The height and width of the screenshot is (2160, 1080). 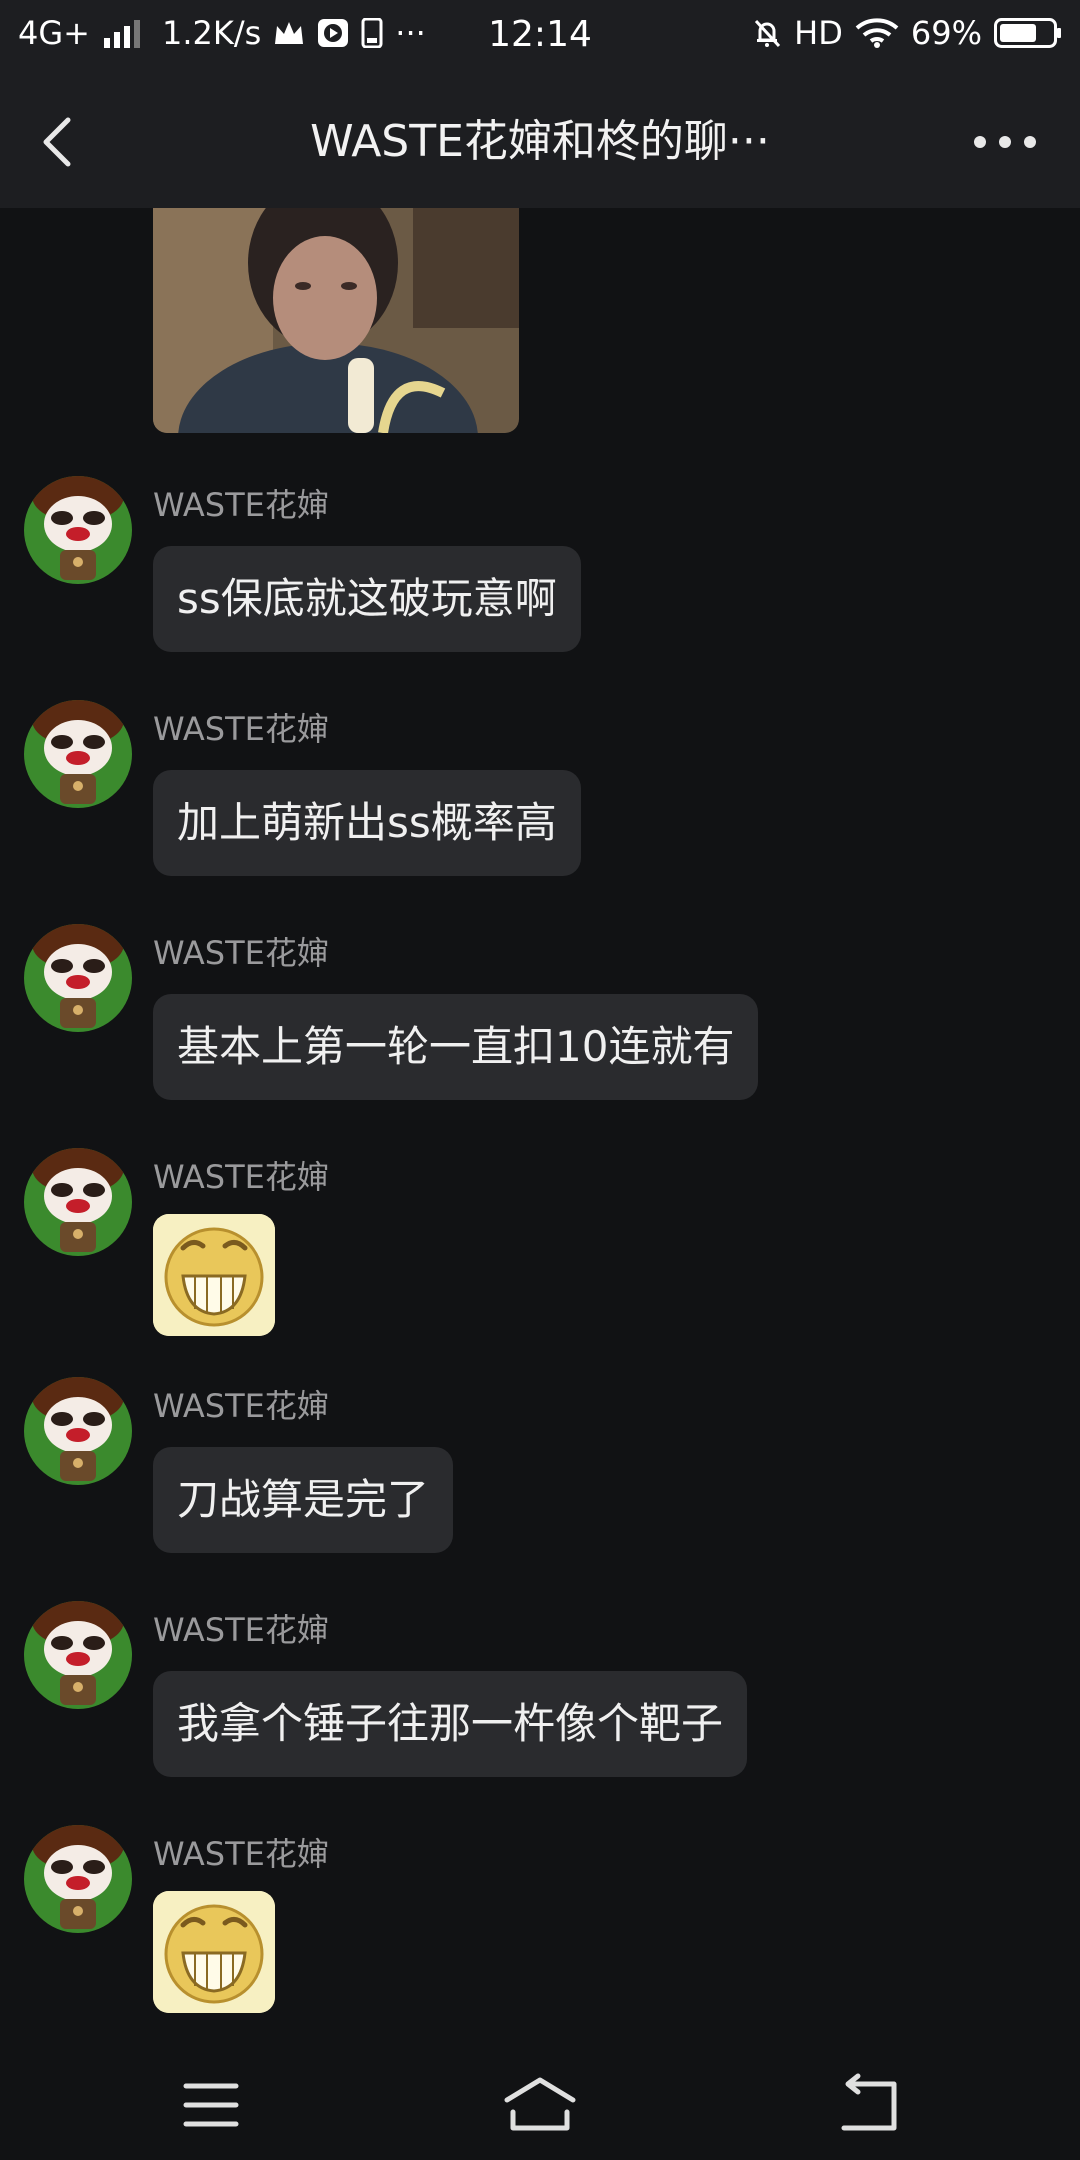 What do you see at coordinates (877, 33) in the screenshot?
I see `wifi-icon` at bounding box center [877, 33].